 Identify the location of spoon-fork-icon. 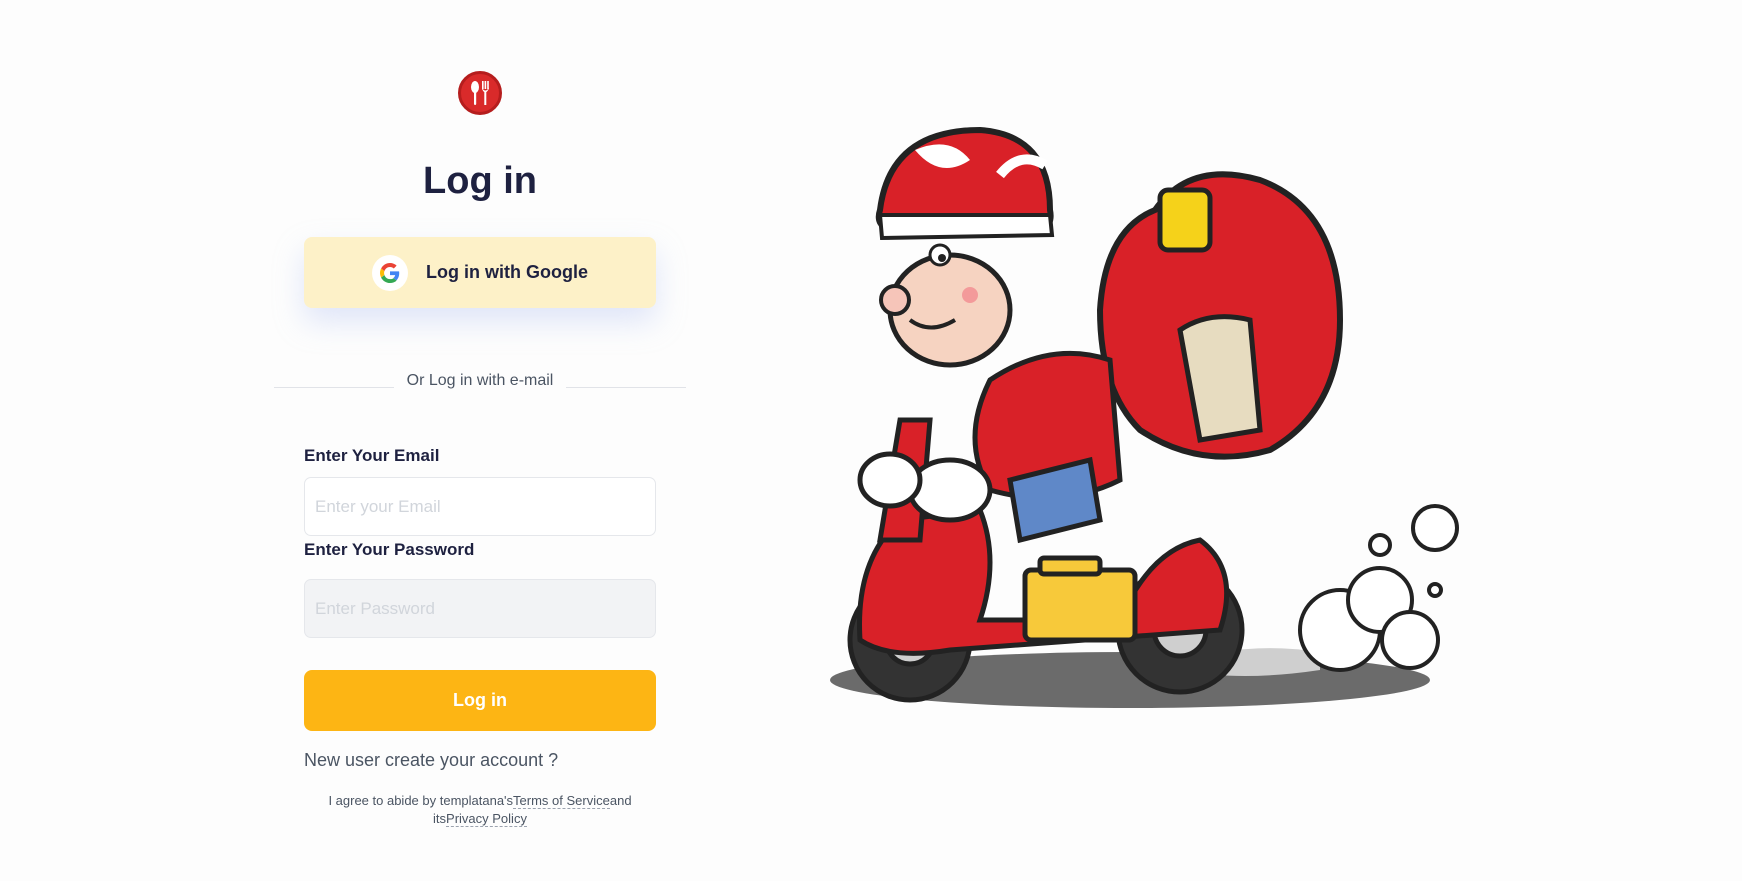
(480, 93).